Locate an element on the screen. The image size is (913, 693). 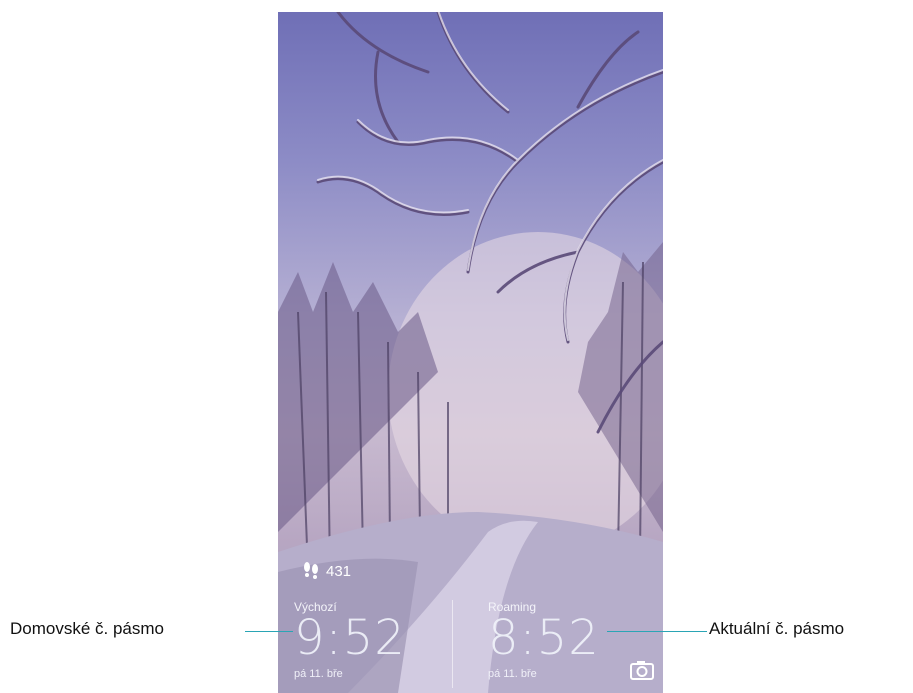
camera-icon is located at coordinates (642, 670).